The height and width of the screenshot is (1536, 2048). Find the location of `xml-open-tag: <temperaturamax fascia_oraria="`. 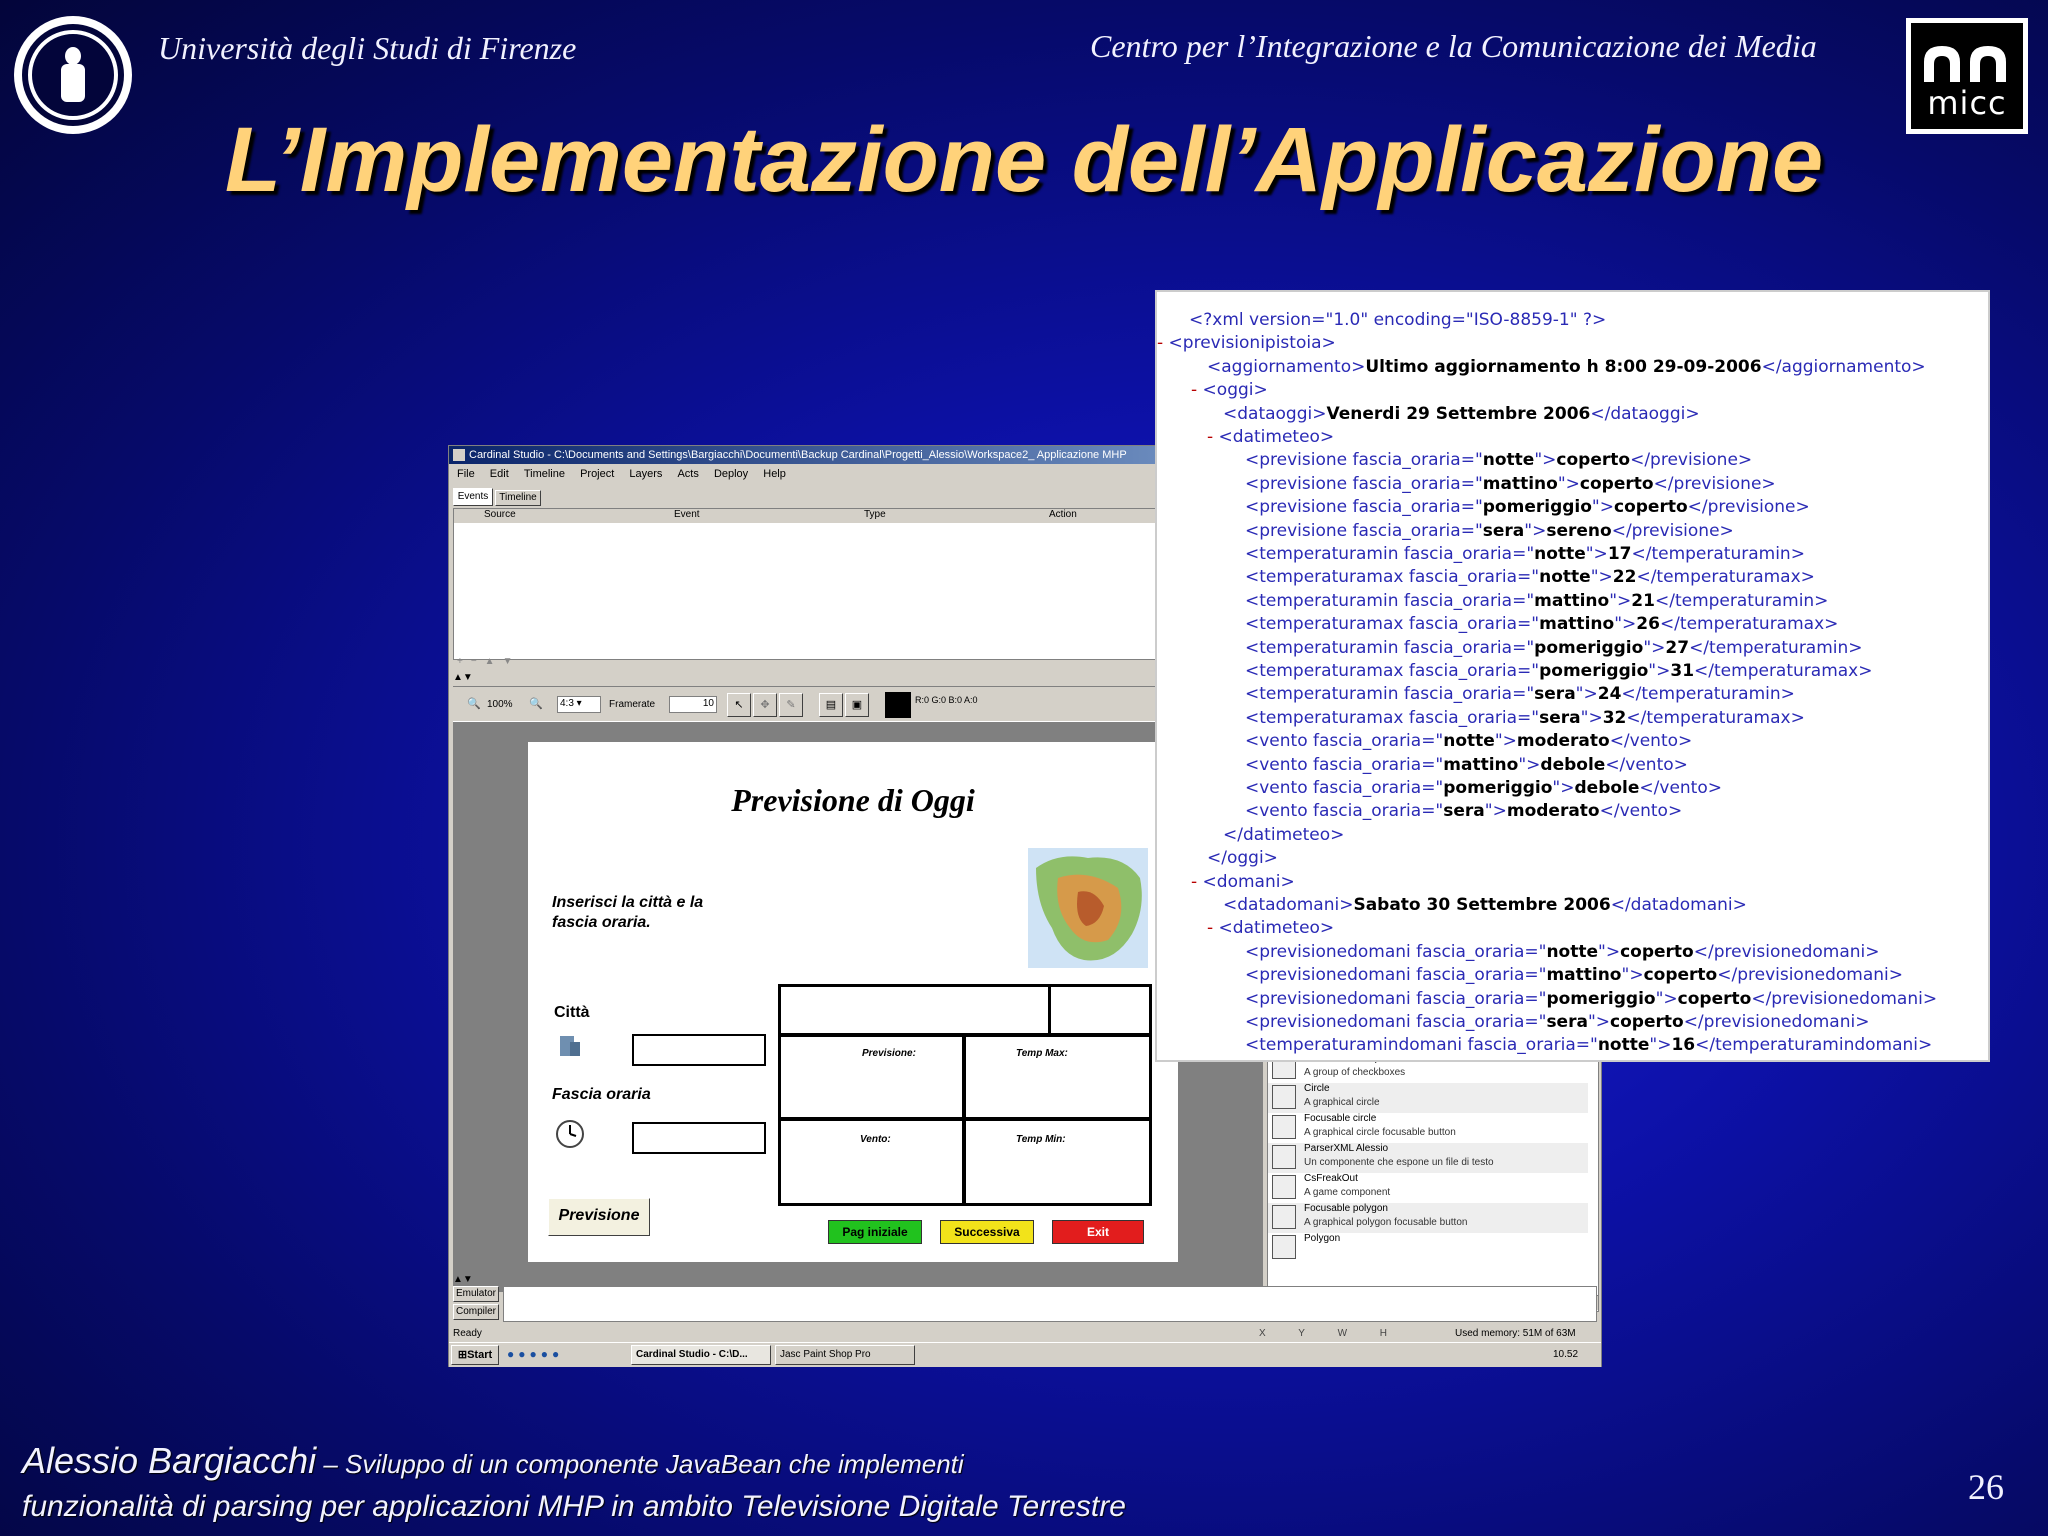

xml-open-tag: <temperaturamax fascia_oraria=" is located at coordinates (1392, 717).